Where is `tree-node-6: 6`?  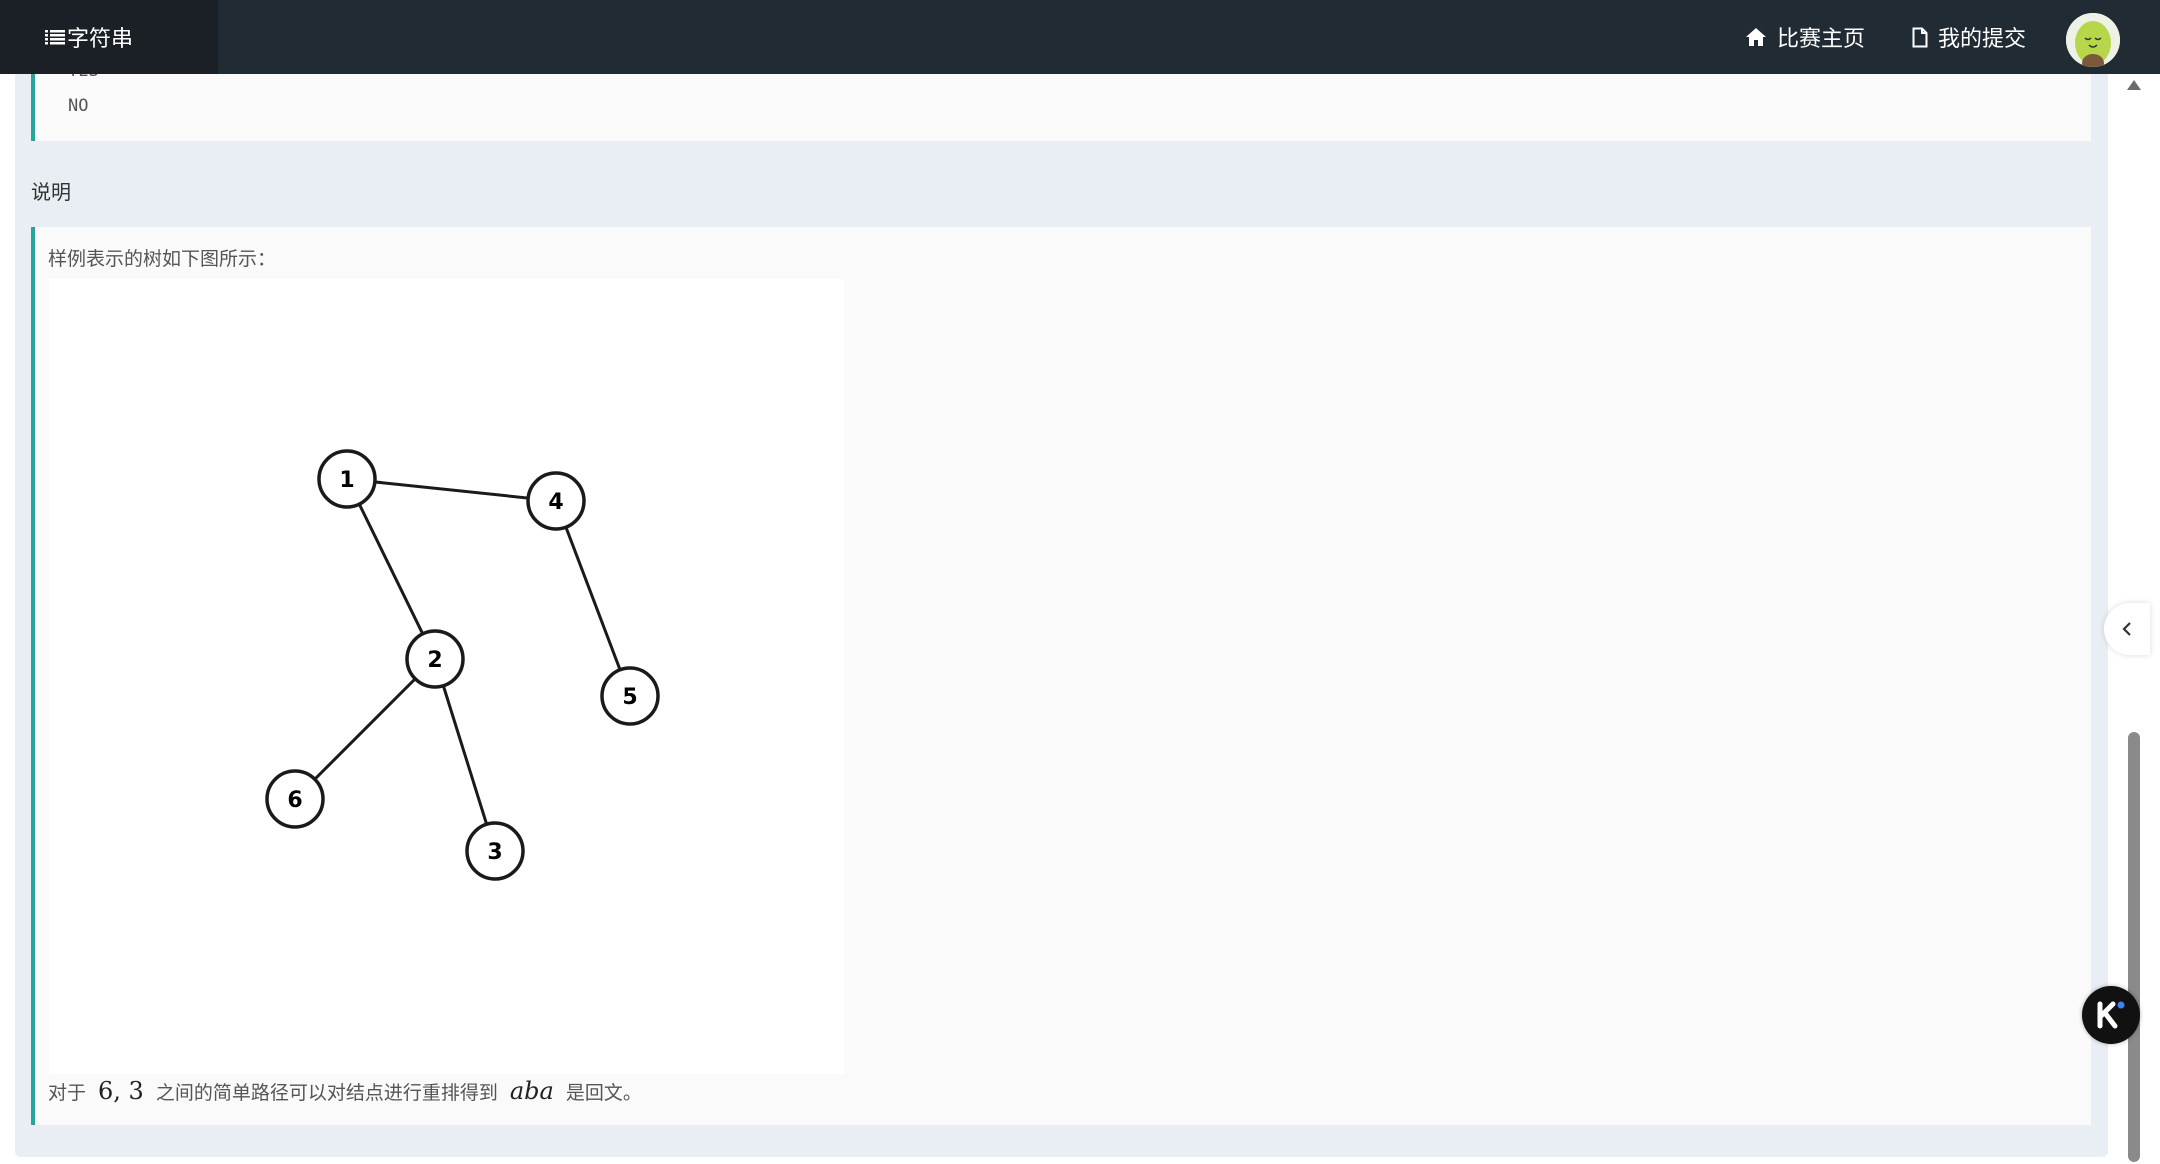 tree-node-6: 6 is located at coordinates (295, 799).